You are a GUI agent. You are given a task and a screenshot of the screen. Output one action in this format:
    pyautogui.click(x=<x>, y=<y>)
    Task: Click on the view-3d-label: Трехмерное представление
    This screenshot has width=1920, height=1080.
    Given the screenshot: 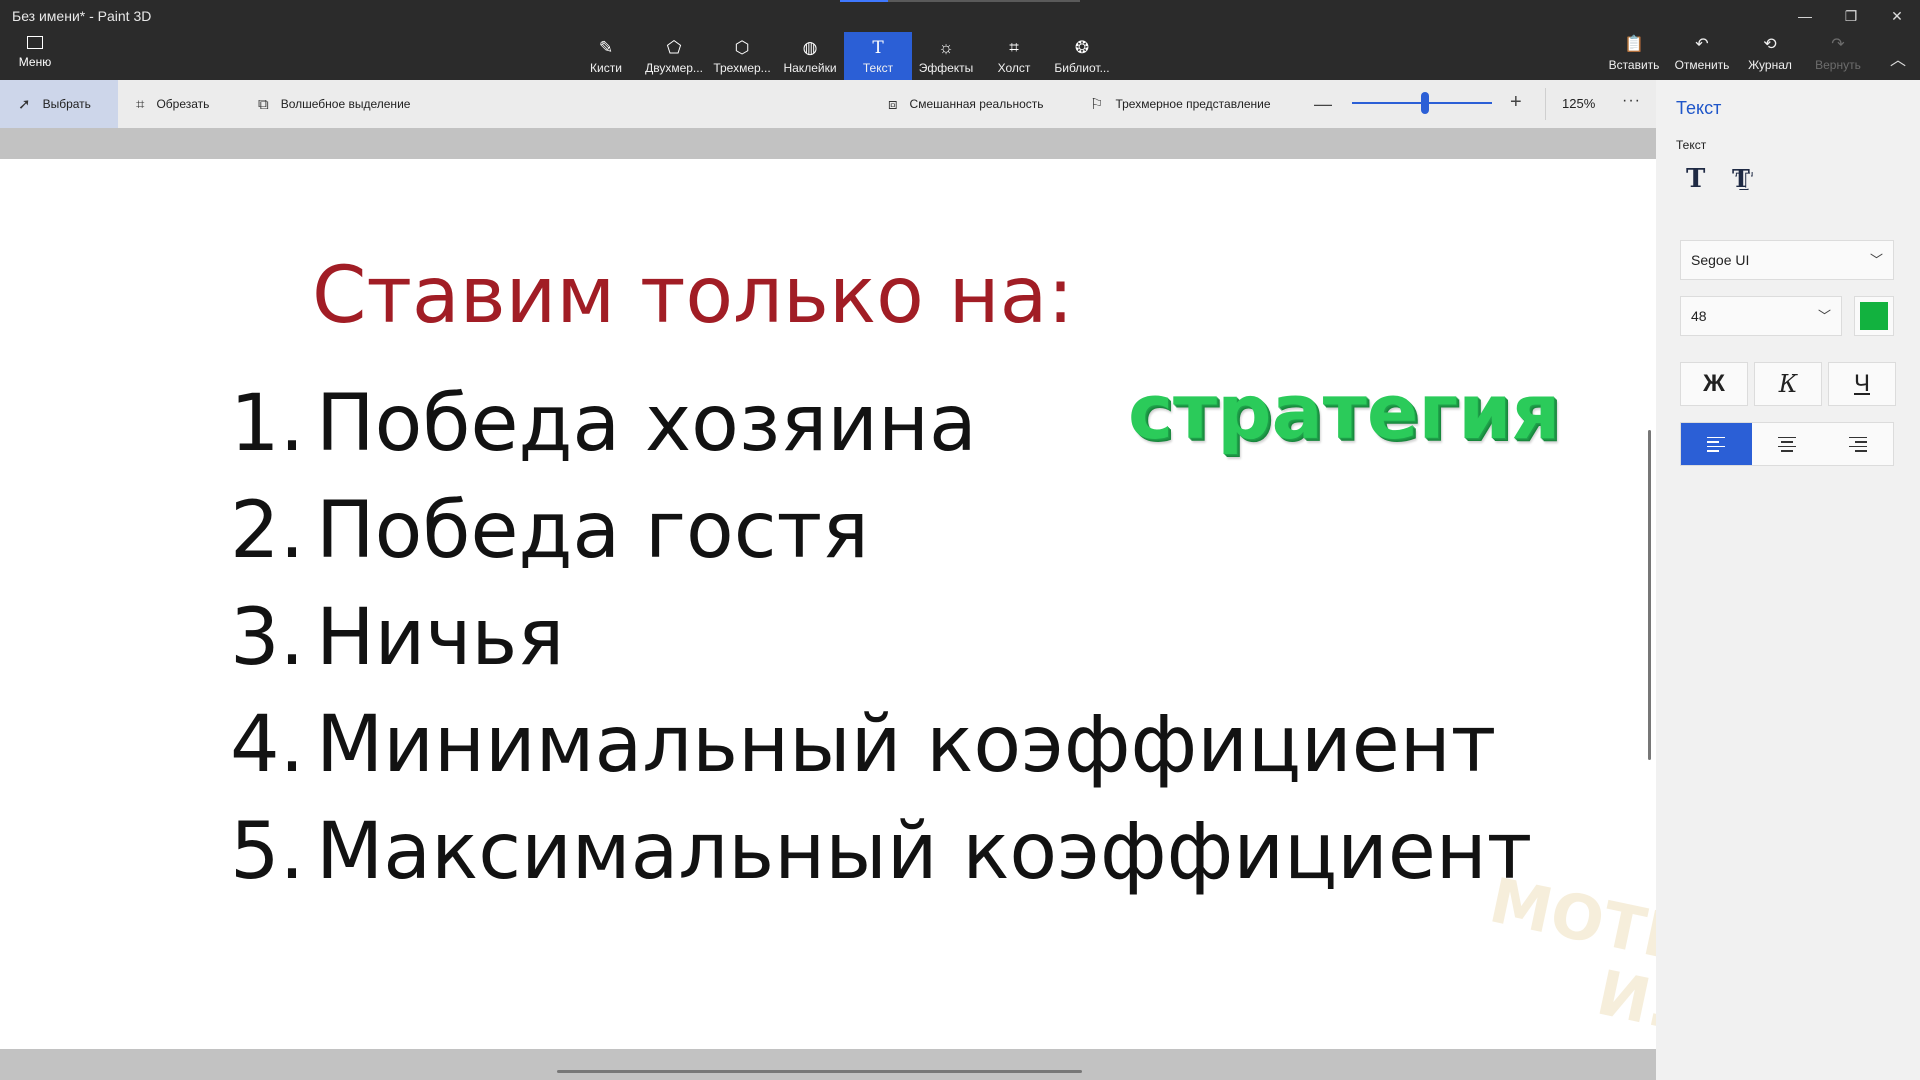 What is the action you would take?
    pyautogui.click(x=1193, y=104)
    